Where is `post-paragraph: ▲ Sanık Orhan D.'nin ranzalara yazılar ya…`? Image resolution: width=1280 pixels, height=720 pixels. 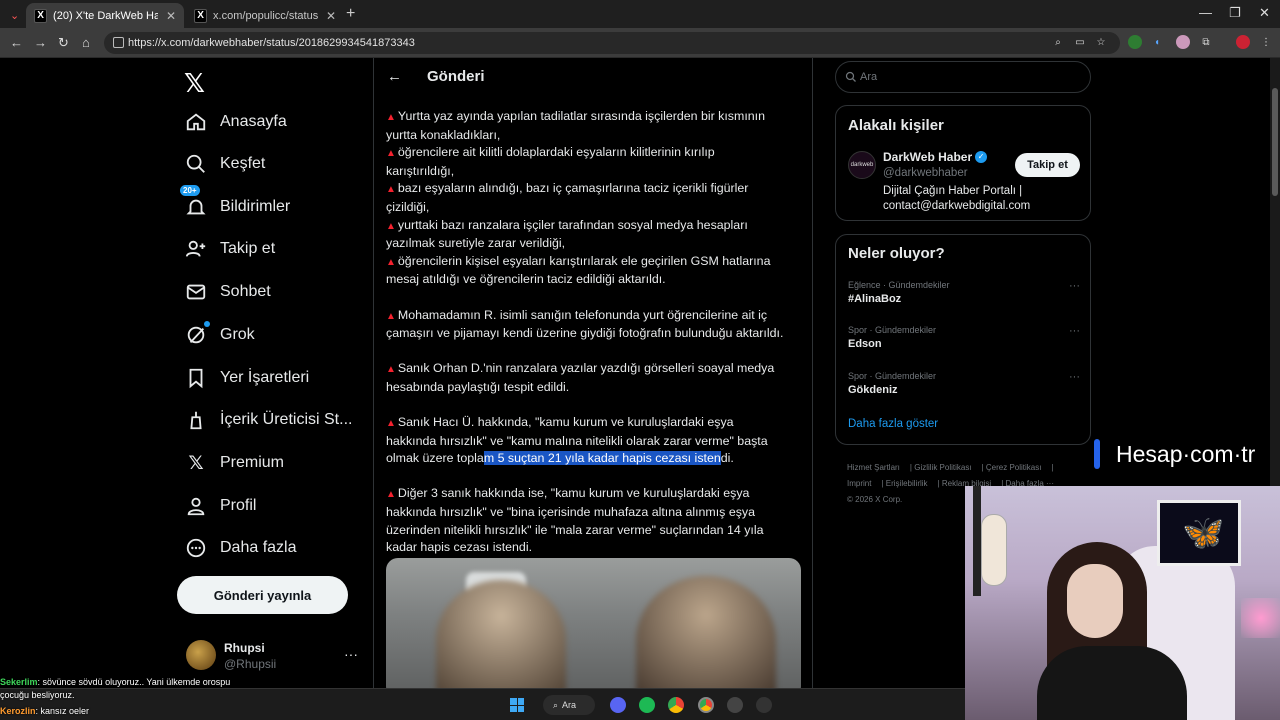 post-paragraph: ▲ Sanık Orhan D.'nin ranzalara yazılar ya… is located at coordinates (592, 378).